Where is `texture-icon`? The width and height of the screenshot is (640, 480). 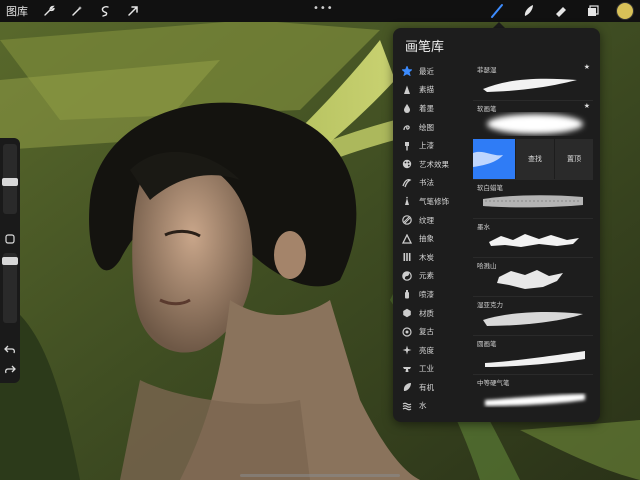
texture-icon is located at coordinates (407, 220).